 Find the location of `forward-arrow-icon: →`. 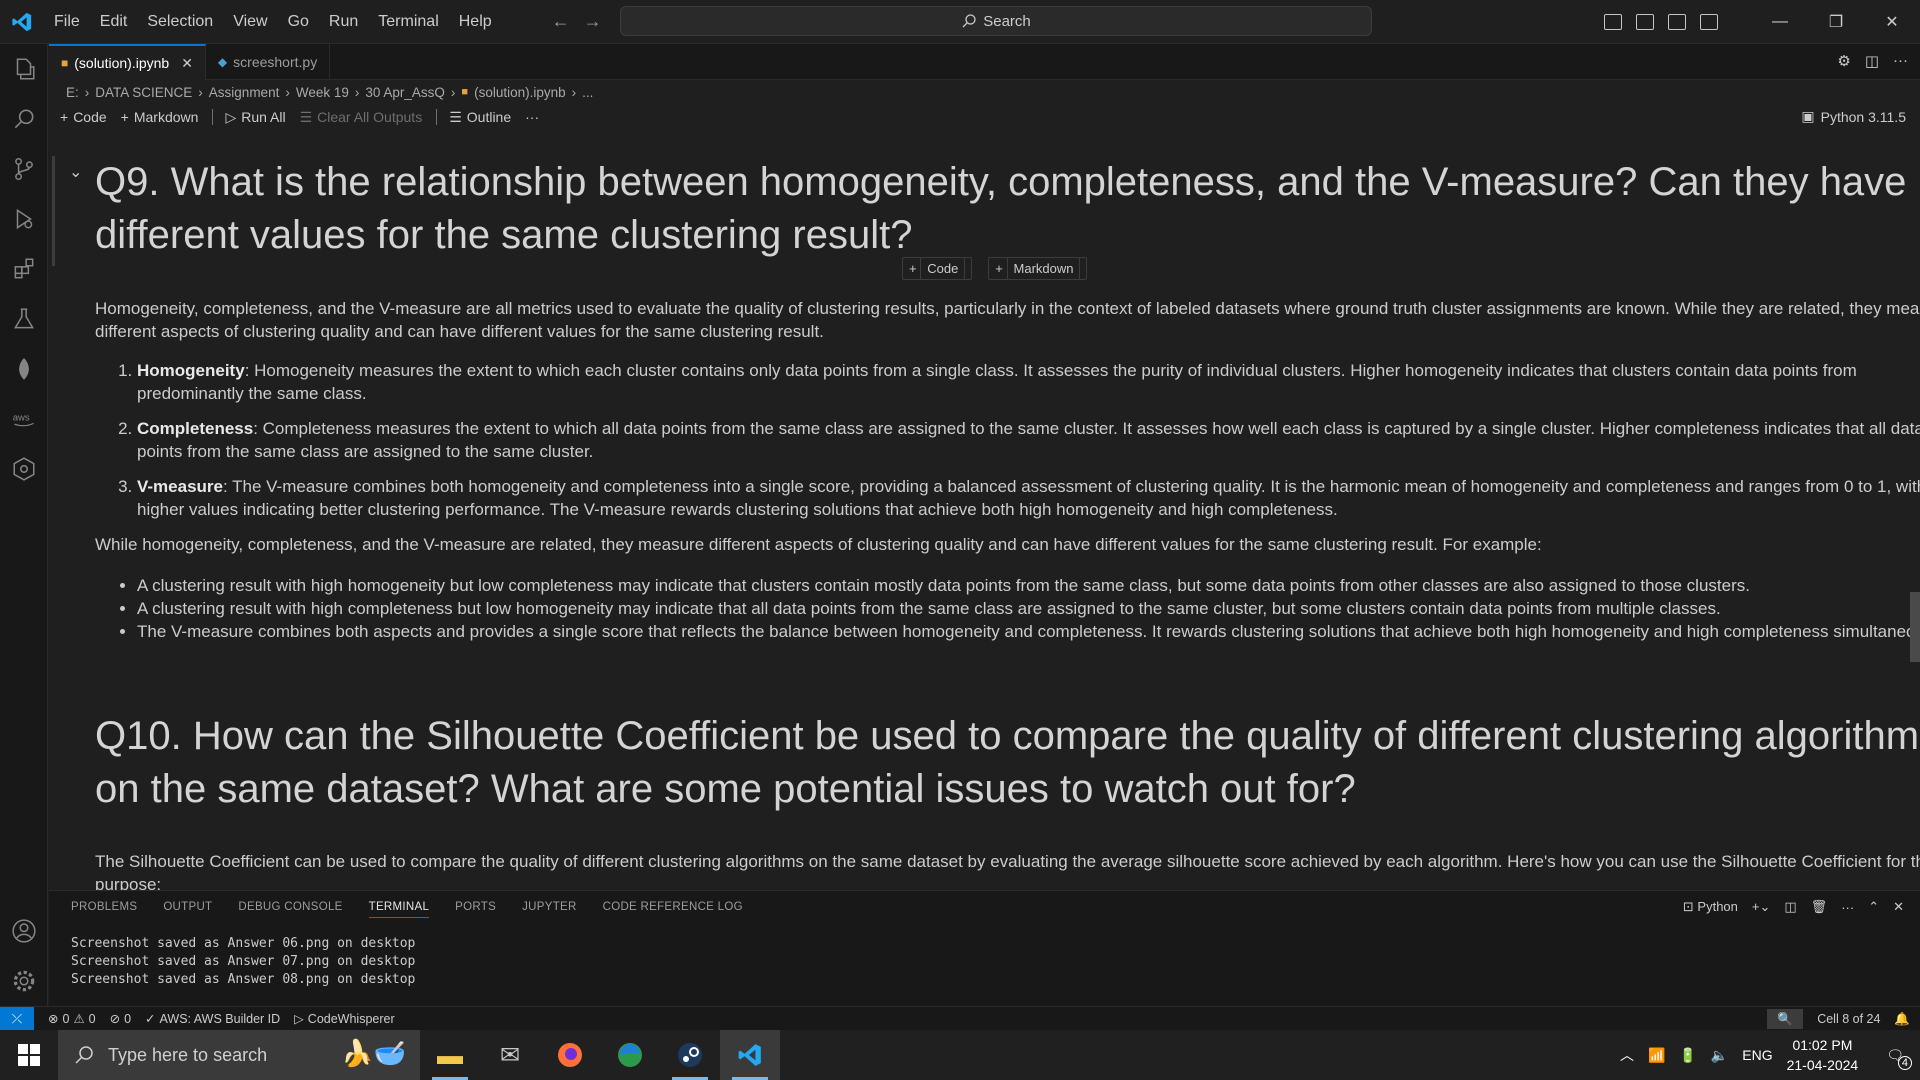

forward-arrow-icon: → is located at coordinates (593, 21).